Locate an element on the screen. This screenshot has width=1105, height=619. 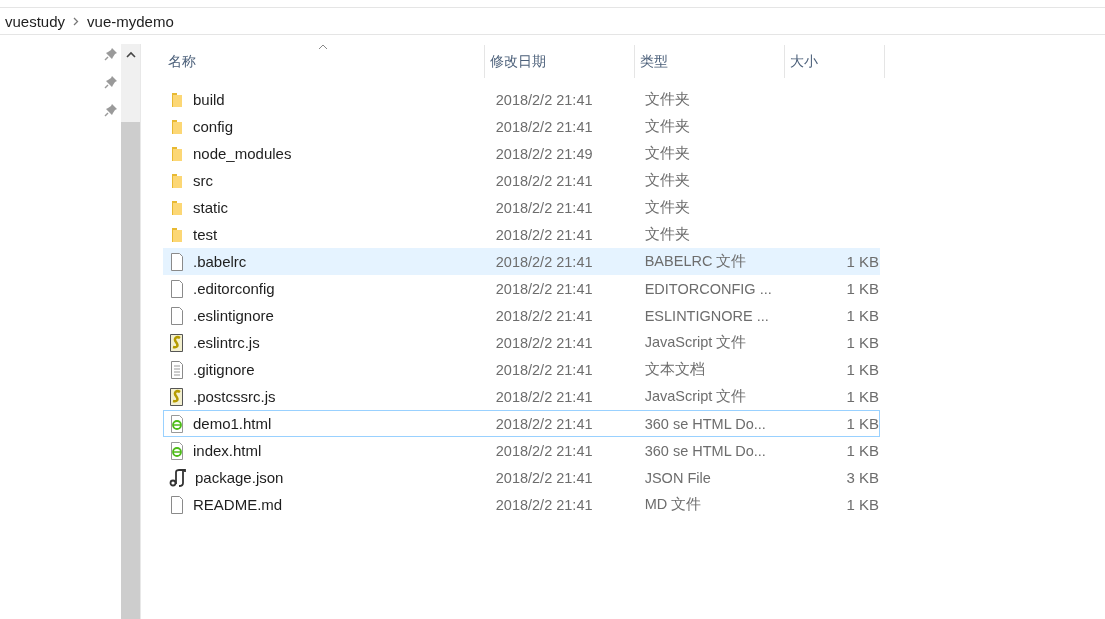
file-row: static 2018/2/2 21:41 文件夹 is located at coordinates (521, 207).